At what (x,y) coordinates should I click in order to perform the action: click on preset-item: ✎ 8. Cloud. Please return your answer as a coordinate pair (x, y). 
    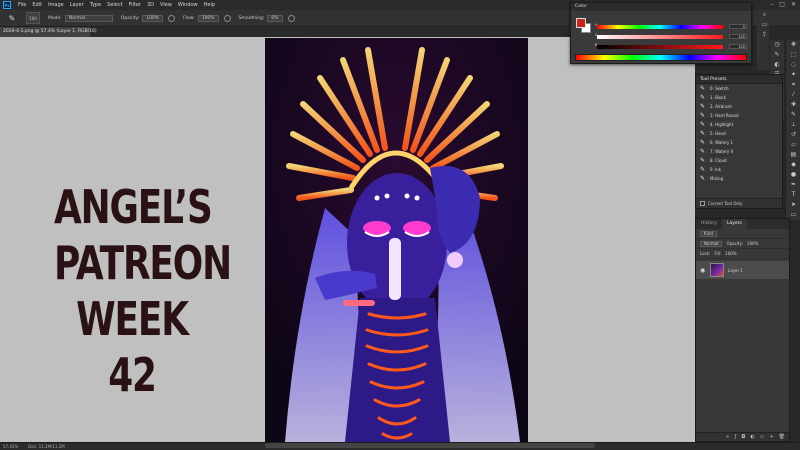
    Looking at the image, I should click on (739, 160).